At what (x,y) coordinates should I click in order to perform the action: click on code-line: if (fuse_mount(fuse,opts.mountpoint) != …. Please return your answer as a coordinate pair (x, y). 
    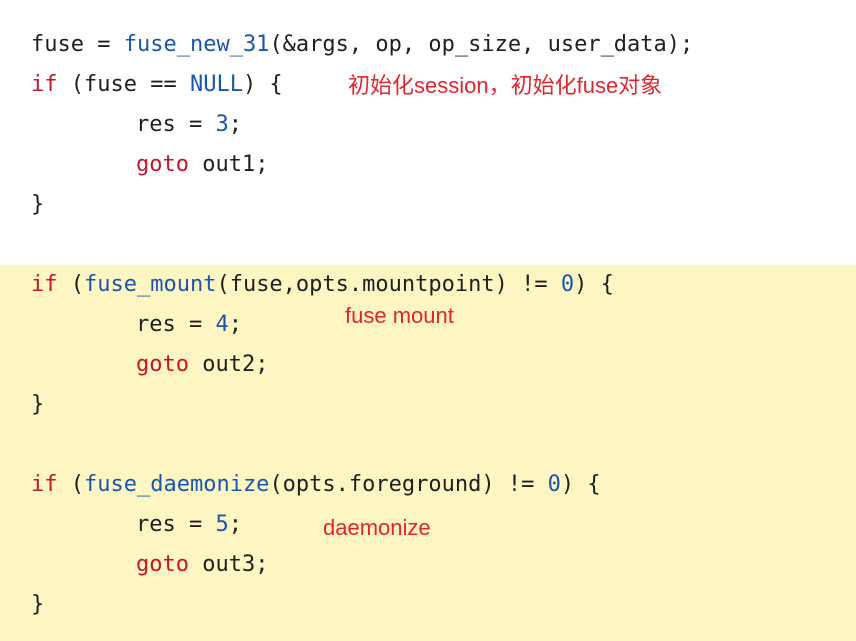
    Looking at the image, I should click on (322, 284).